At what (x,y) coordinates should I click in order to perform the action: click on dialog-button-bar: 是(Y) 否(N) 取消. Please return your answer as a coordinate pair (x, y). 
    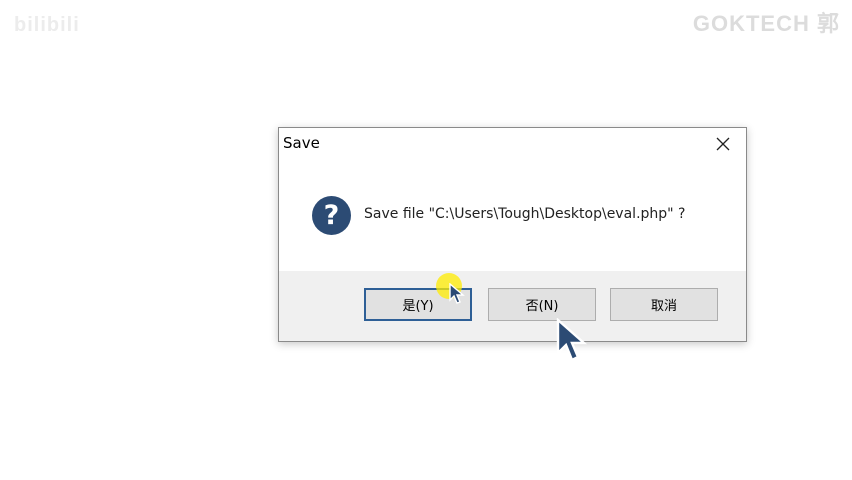
    Looking at the image, I should click on (512, 306).